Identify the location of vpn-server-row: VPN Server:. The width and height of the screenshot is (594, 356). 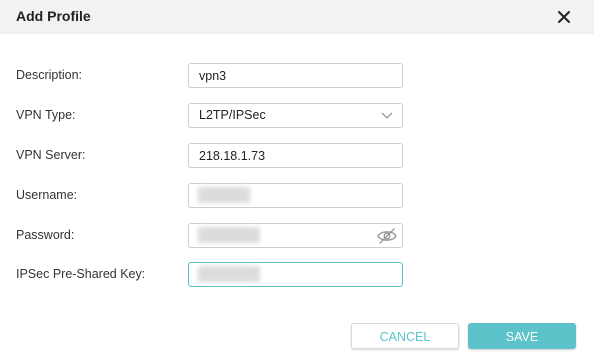
(297, 156).